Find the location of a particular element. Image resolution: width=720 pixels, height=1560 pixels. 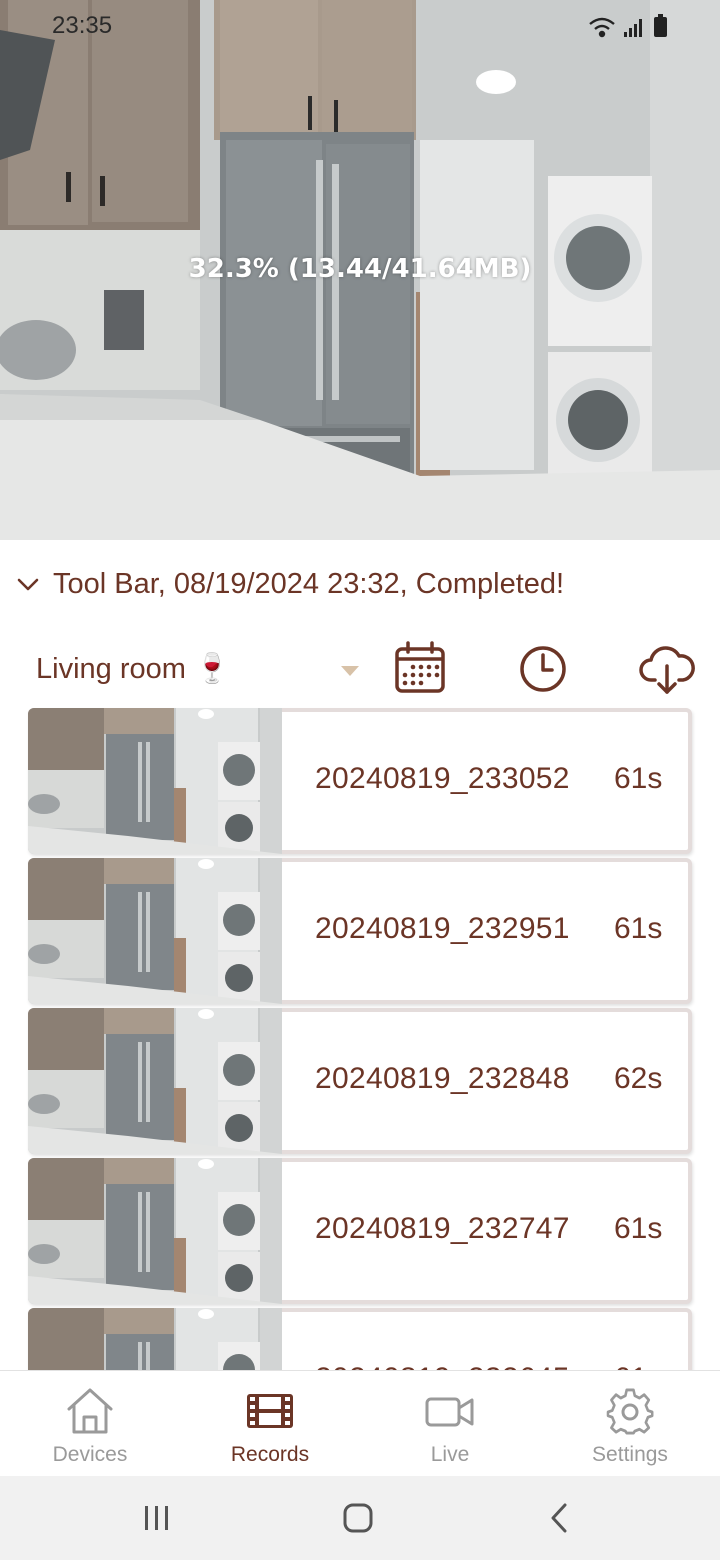

status-icons is located at coordinates (628, 26).